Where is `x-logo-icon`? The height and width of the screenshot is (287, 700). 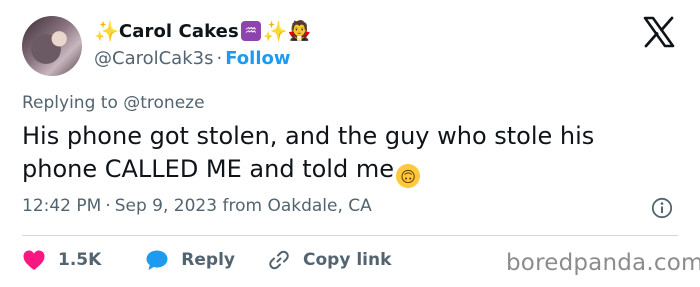 x-logo-icon is located at coordinates (659, 32).